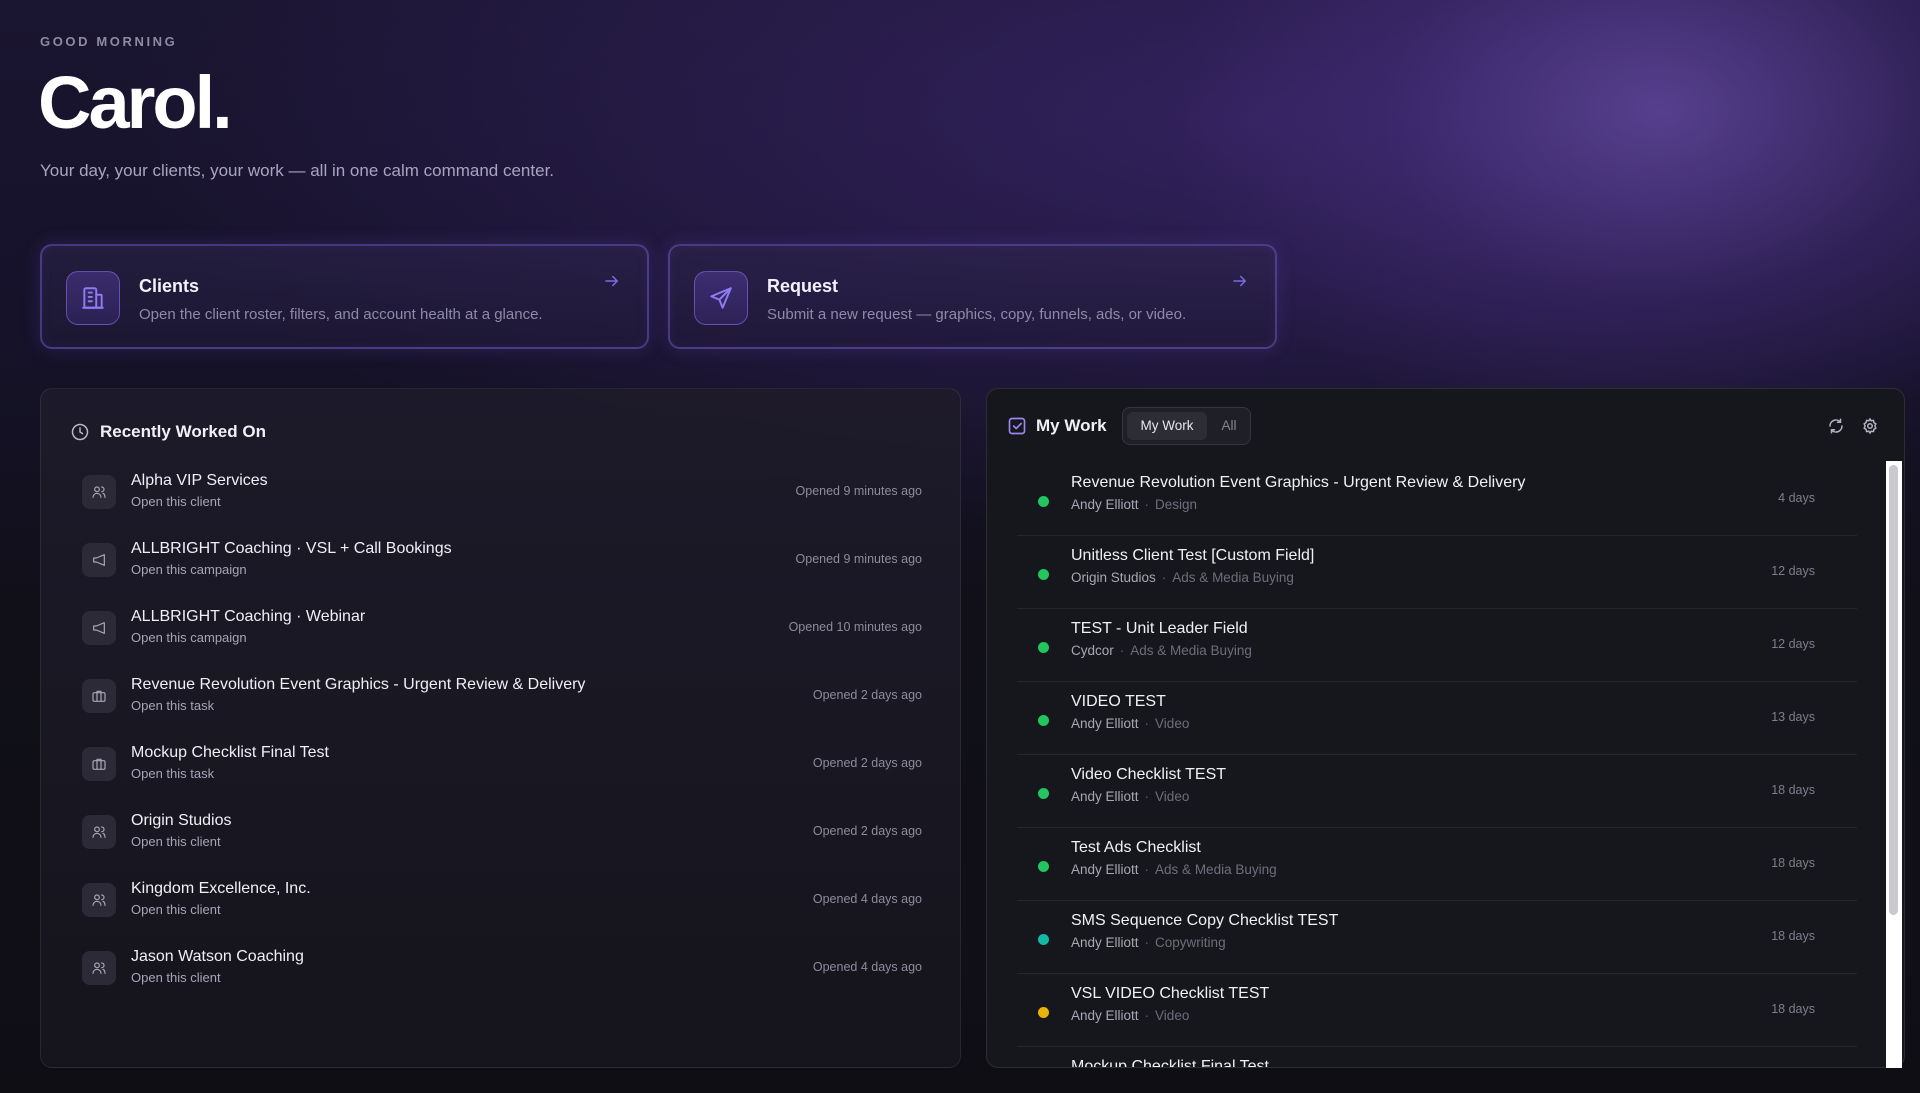 The image size is (1920, 1093). I want to click on recent-item-title: Alpha VIP Services, so click(199, 480).